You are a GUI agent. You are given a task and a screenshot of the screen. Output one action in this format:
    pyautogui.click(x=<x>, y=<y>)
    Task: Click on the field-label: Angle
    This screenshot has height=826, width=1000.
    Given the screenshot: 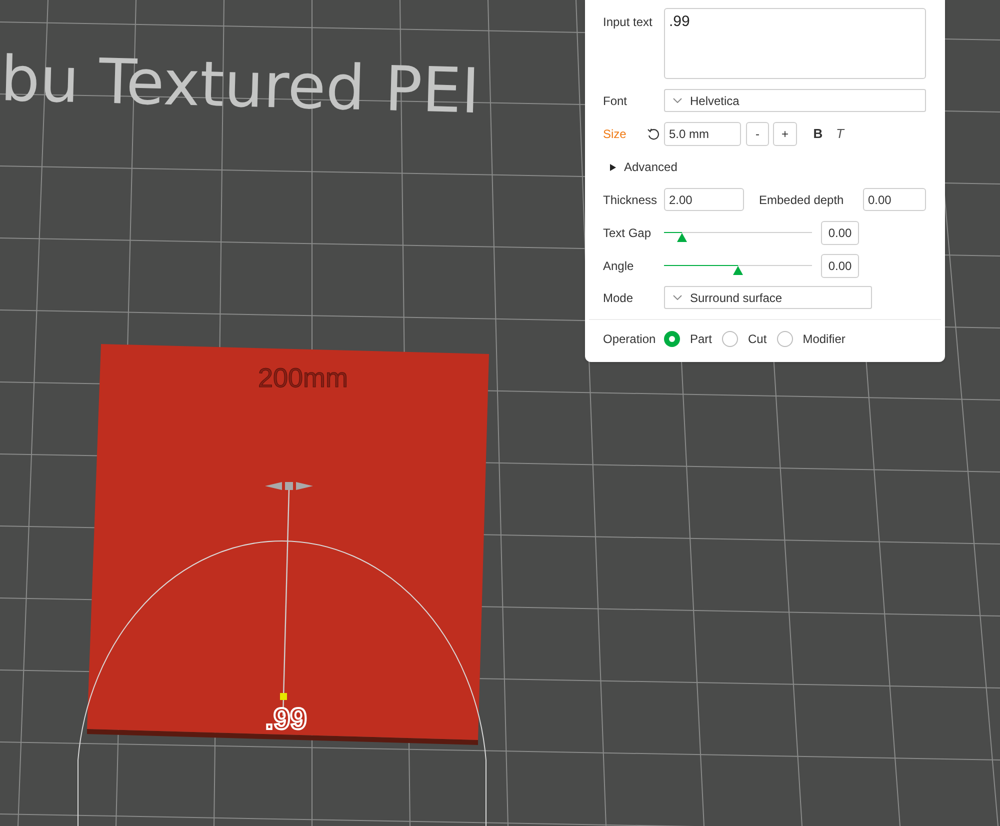 What is the action you would take?
    pyautogui.click(x=619, y=266)
    